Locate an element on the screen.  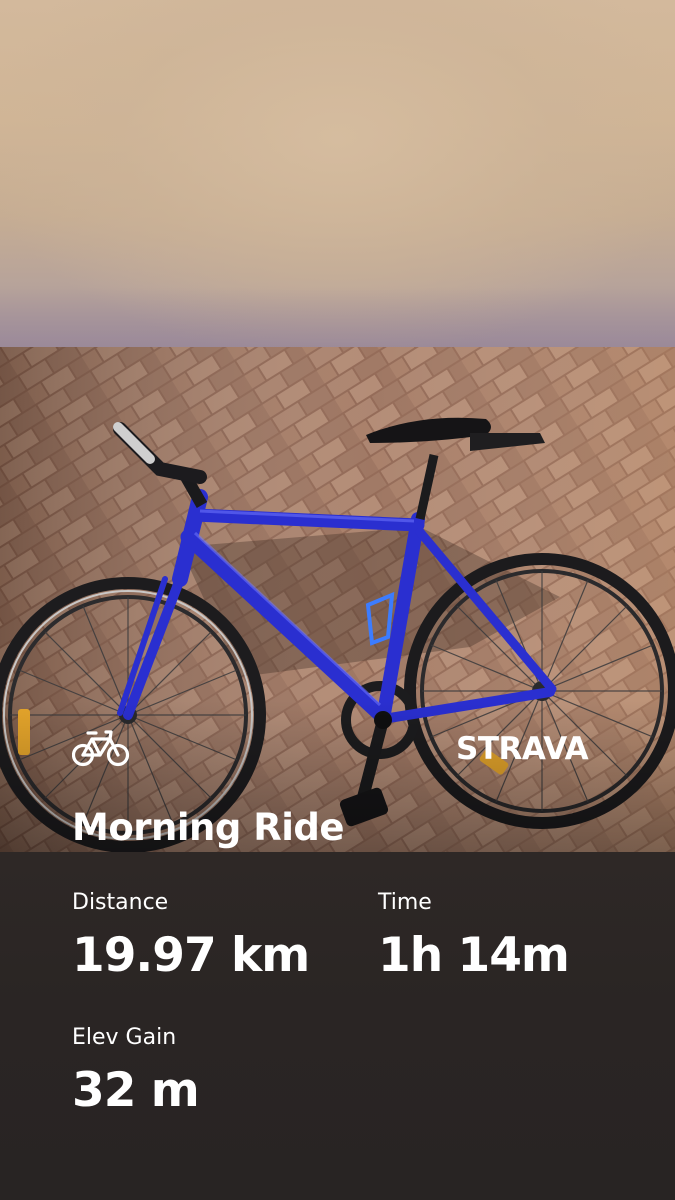
distance-label: Distance is located at coordinates (120, 902).